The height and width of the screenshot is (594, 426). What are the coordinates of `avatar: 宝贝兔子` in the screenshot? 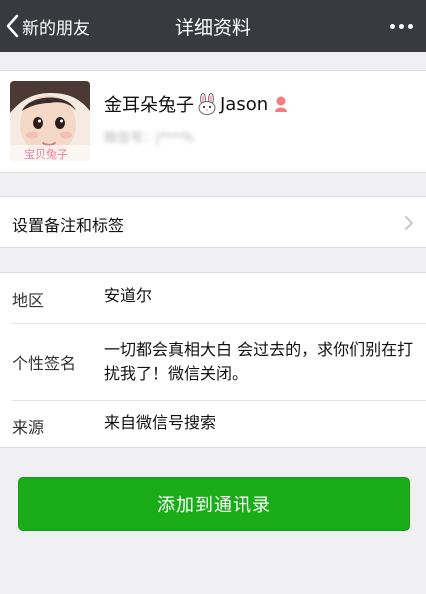 It's located at (50, 121).